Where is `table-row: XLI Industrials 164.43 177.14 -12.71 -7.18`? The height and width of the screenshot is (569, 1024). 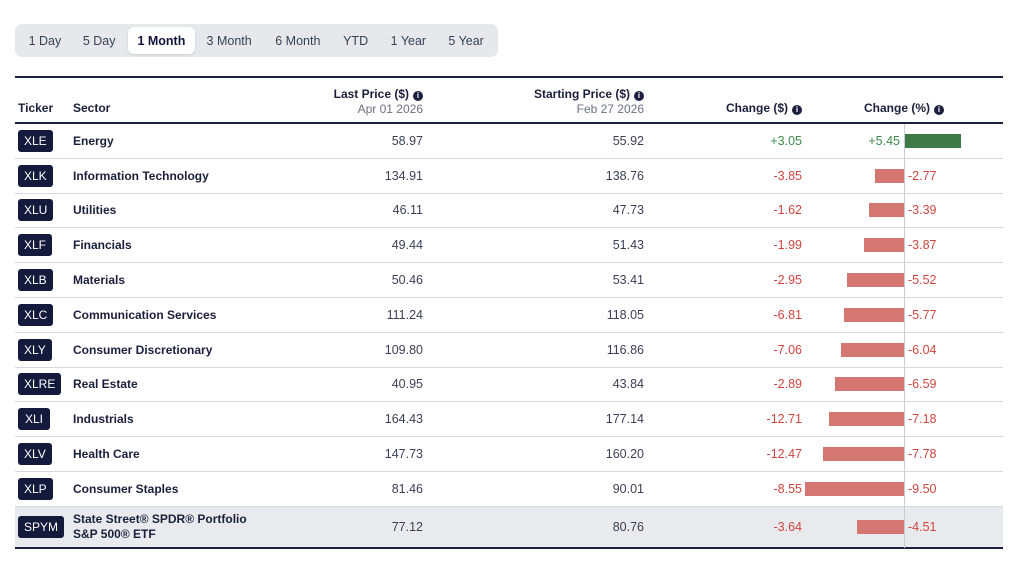 table-row: XLI Industrials 164.43 177.14 -12.71 -7.18 is located at coordinates (509, 420).